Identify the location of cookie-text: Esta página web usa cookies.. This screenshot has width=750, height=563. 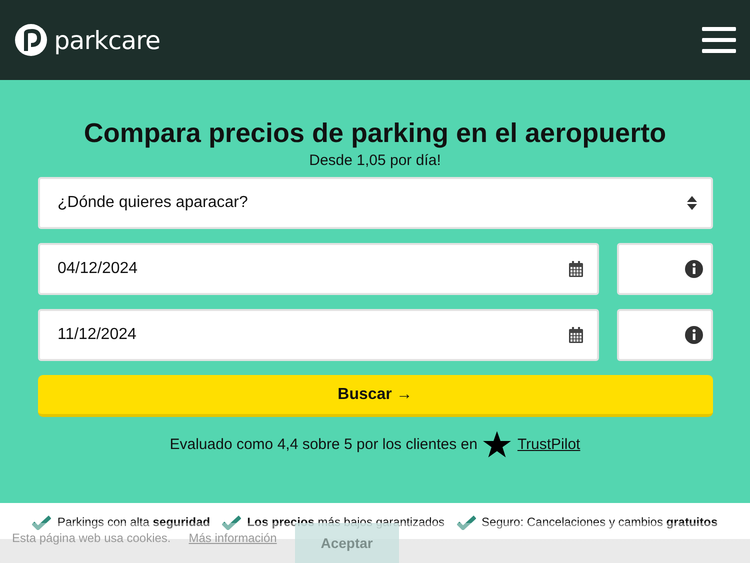
(91, 538).